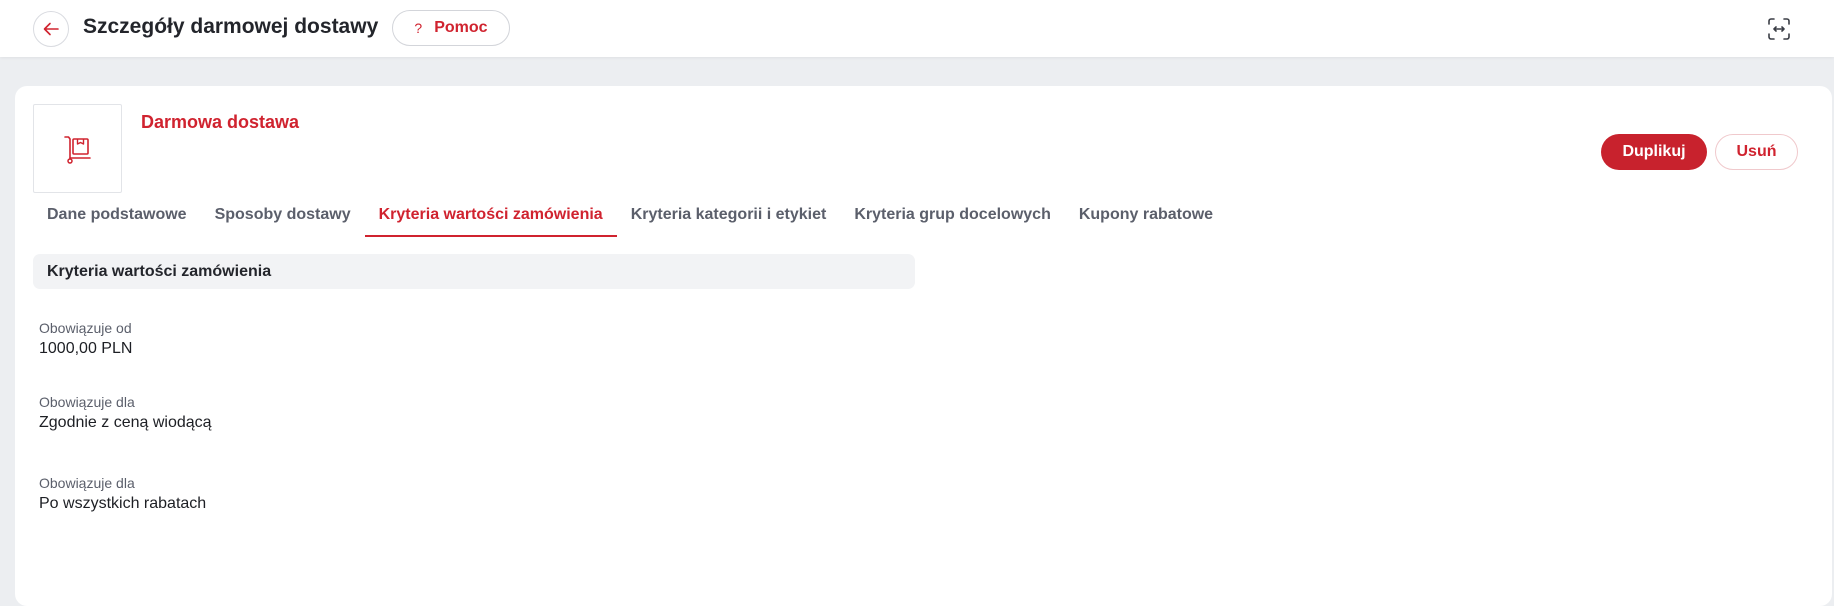 Image resolution: width=1834 pixels, height=606 pixels. What do you see at coordinates (85, 339) in the screenshot?
I see `field-valid-from: Obowiązuje od 1000,00 PLN` at bounding box center [85, 339].